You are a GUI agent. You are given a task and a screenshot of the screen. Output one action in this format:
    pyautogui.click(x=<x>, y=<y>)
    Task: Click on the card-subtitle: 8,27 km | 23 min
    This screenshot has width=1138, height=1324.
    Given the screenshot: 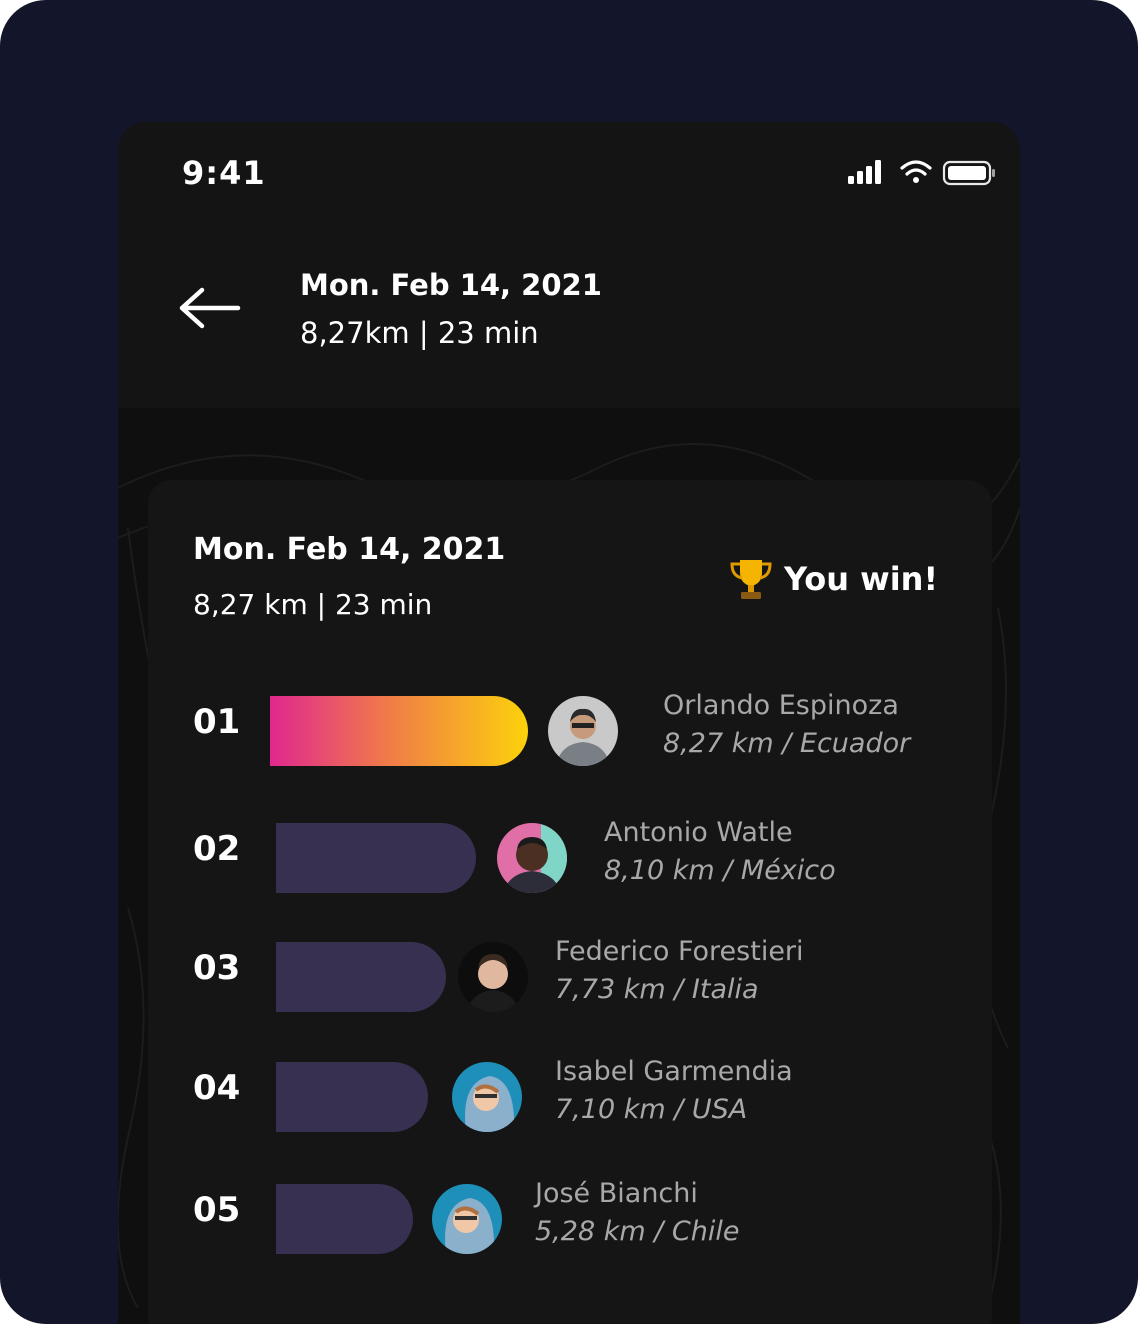 What is the action you would take?
    pyautogui.click(x=313, y=604)
    